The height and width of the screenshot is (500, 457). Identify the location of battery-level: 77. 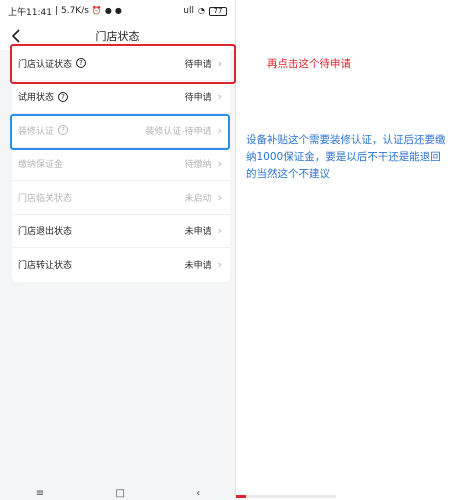
(218, 10).